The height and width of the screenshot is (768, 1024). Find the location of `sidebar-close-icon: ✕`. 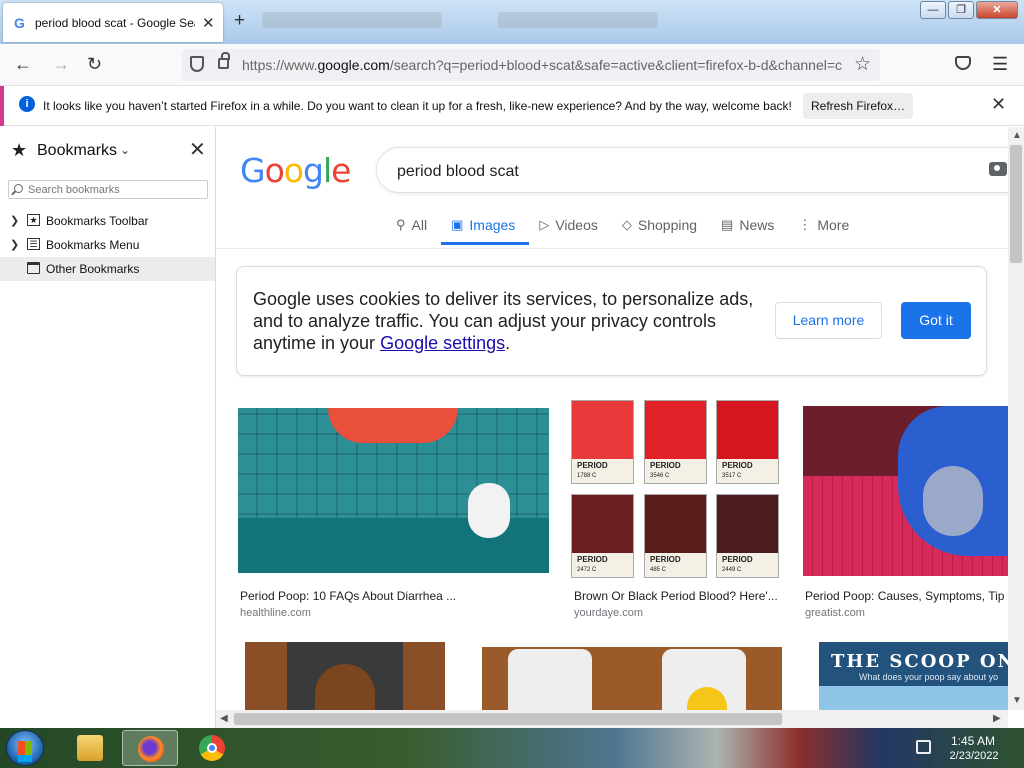

sidebar-close-icon: ✕ is located at coordinates (197, 149).